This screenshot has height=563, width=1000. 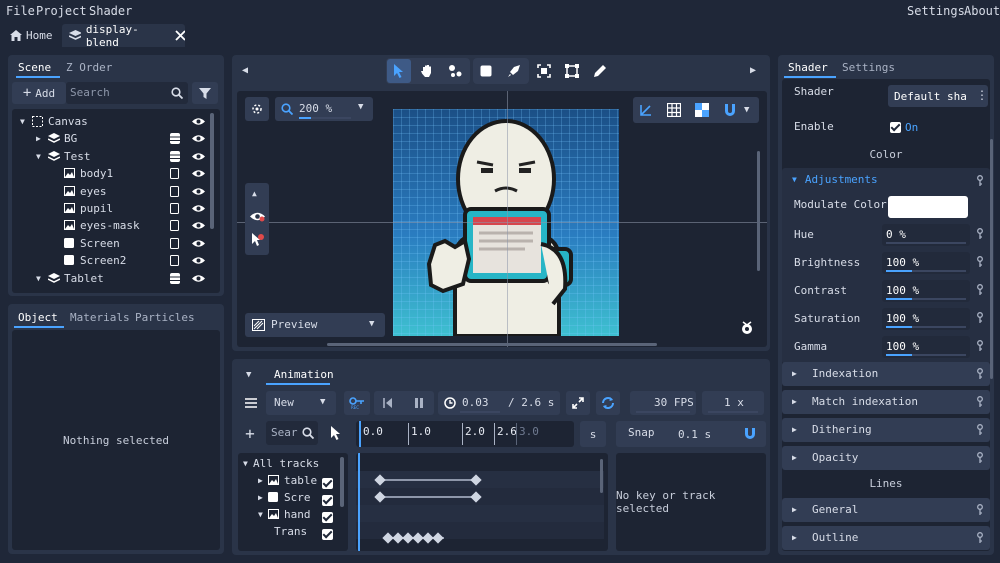 I want to click on scene-scrollbar, so click(x=212, y=171).